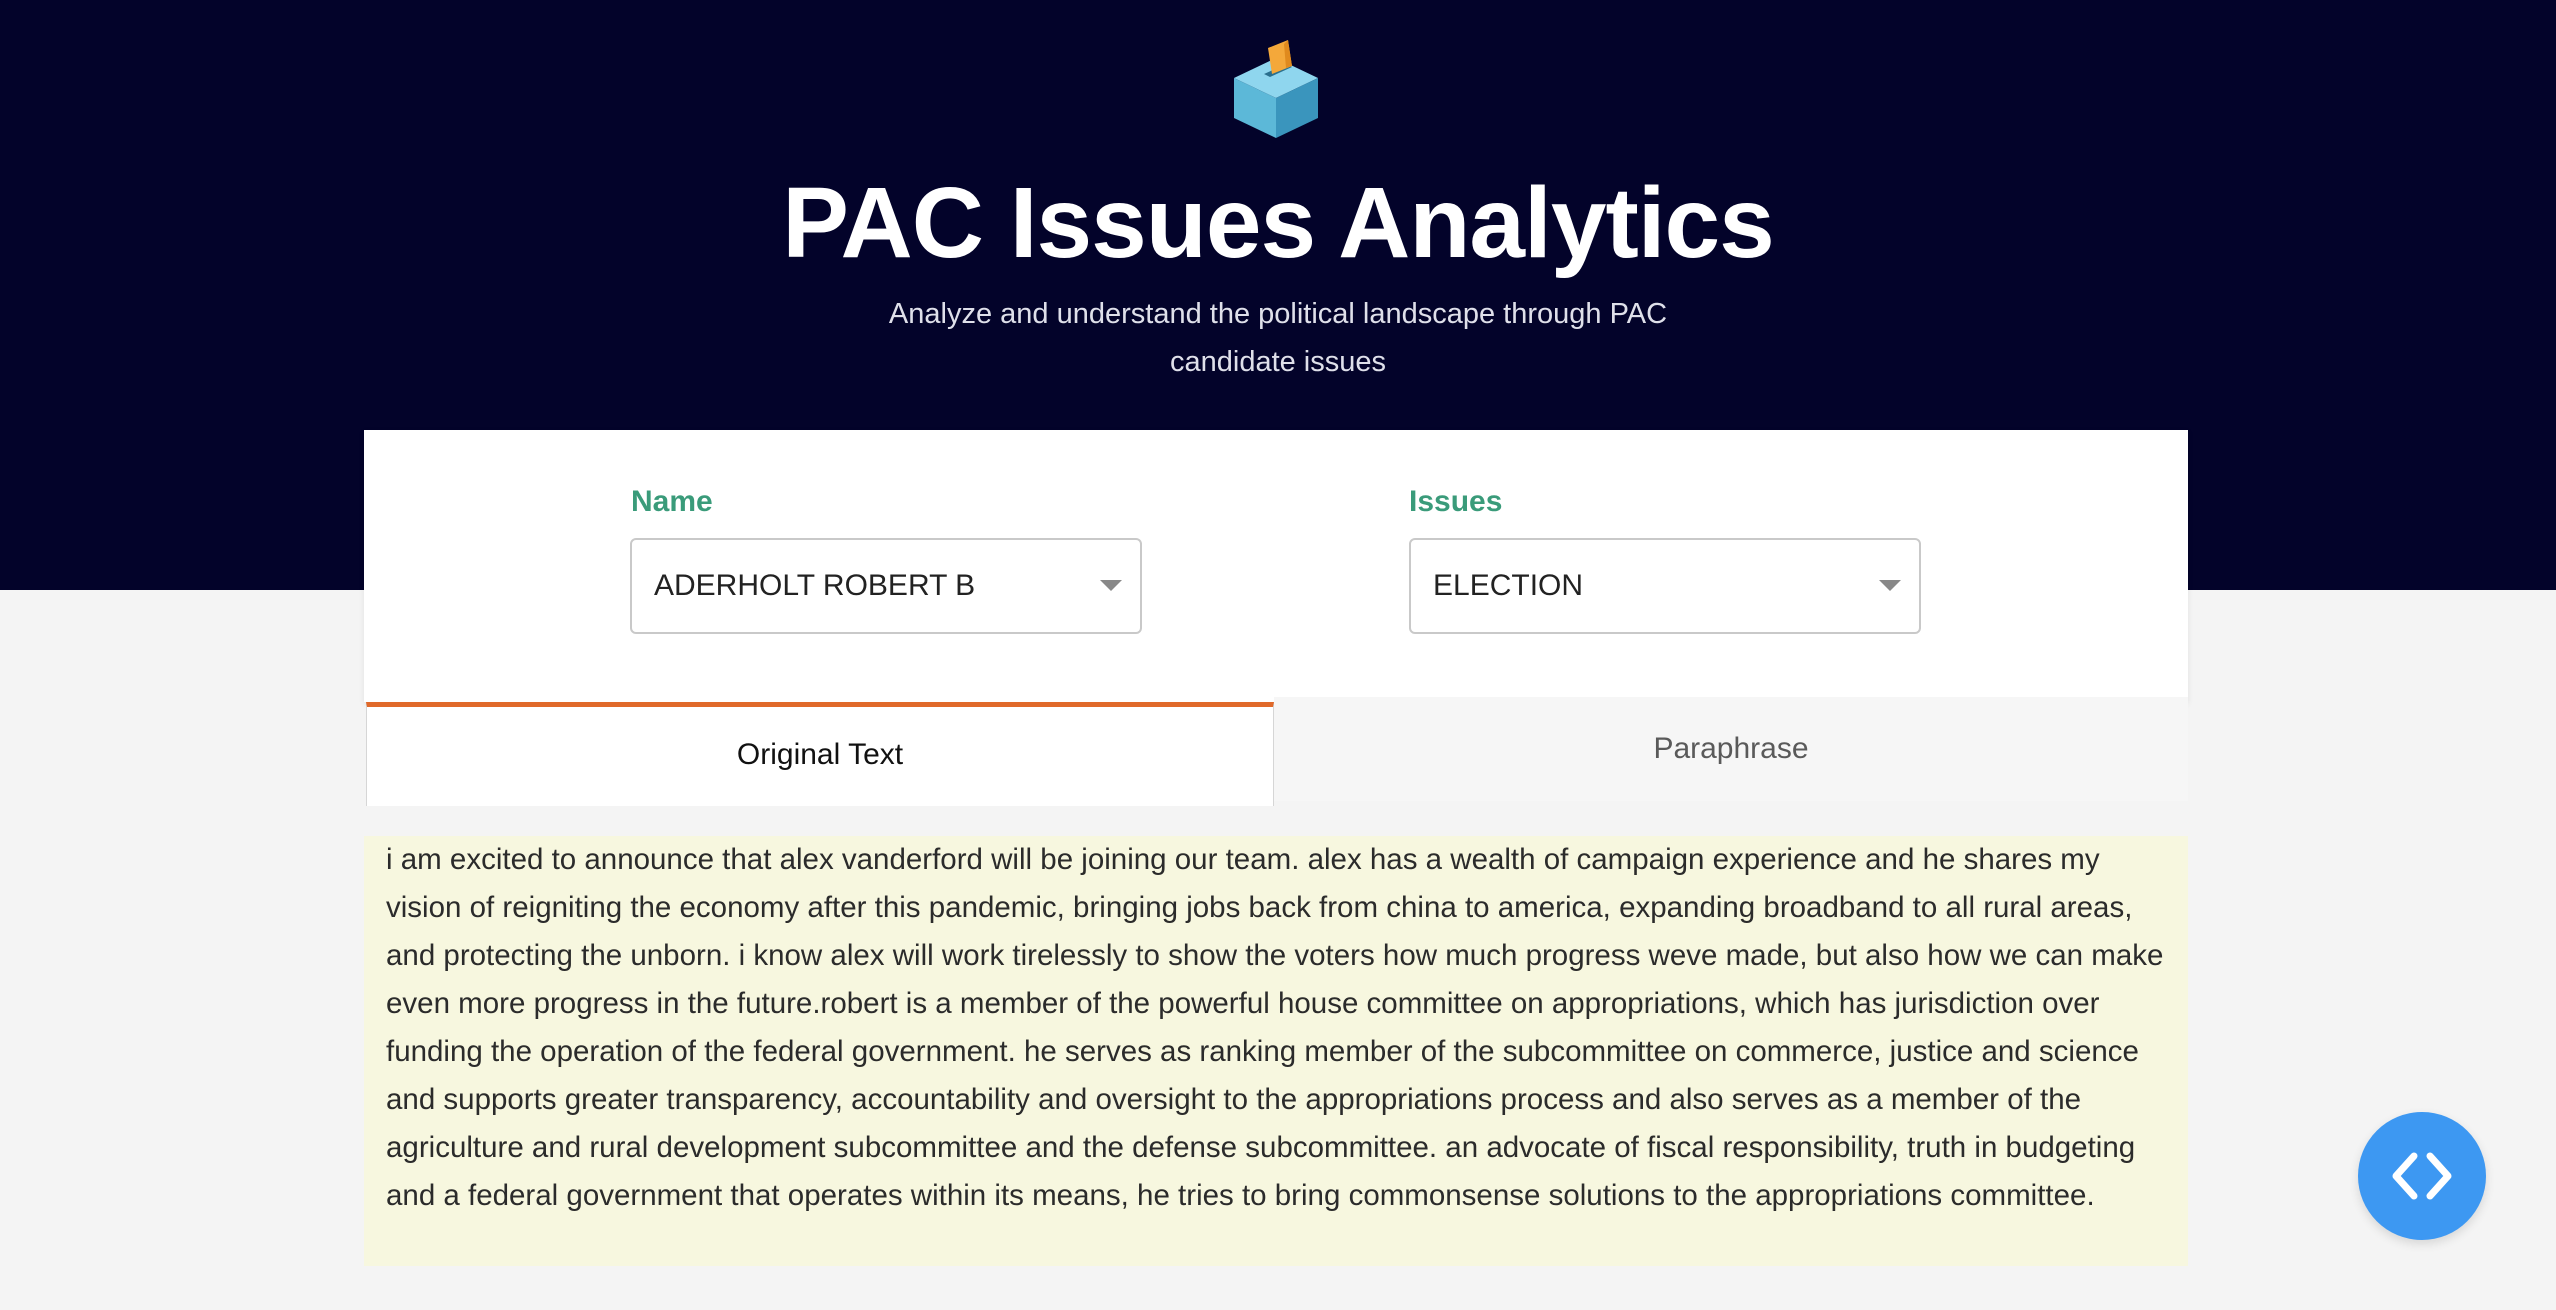 The width and height of the screenshot is (2556, 1310). What do you see at coordinates (1276, 90) in the screenshot?
I see `ballot-box-icon` at bounding box center [1276, 90].